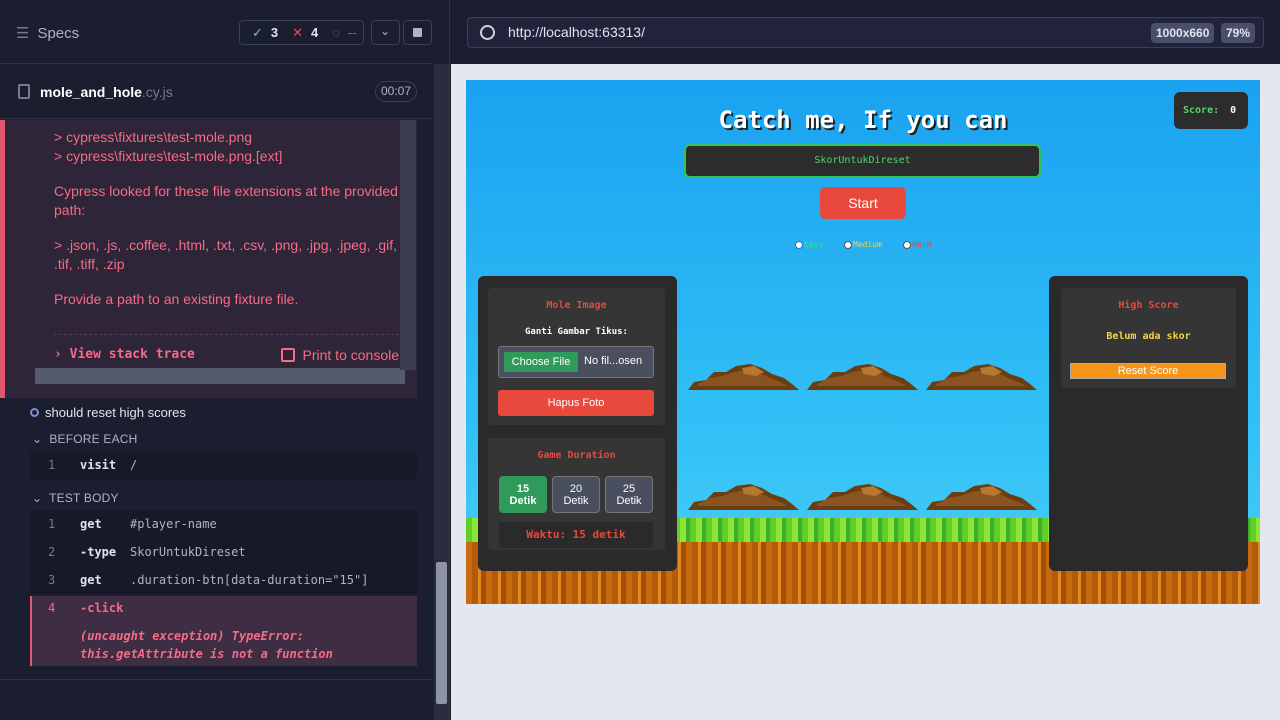 Image resolution: width=1280 pixels, height=720 pixels. I want to click on choose-file-button: Choose File, so click(541, 362).